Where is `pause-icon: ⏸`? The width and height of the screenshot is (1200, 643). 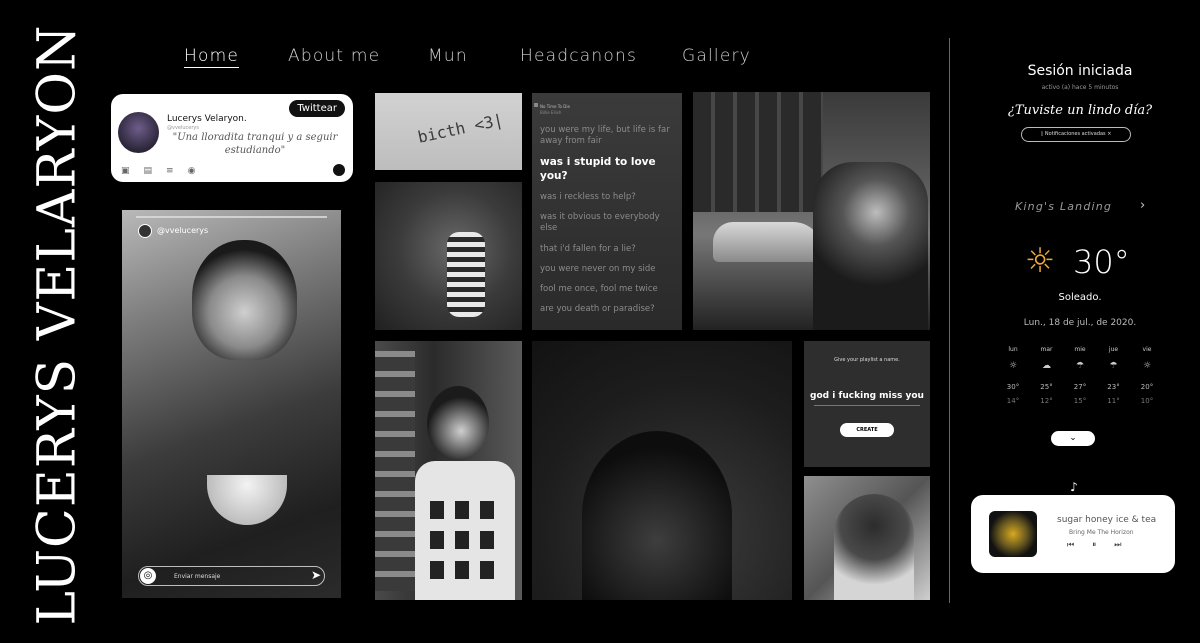
pause-icon: ⏸ is located at coordinates (1094, 545).